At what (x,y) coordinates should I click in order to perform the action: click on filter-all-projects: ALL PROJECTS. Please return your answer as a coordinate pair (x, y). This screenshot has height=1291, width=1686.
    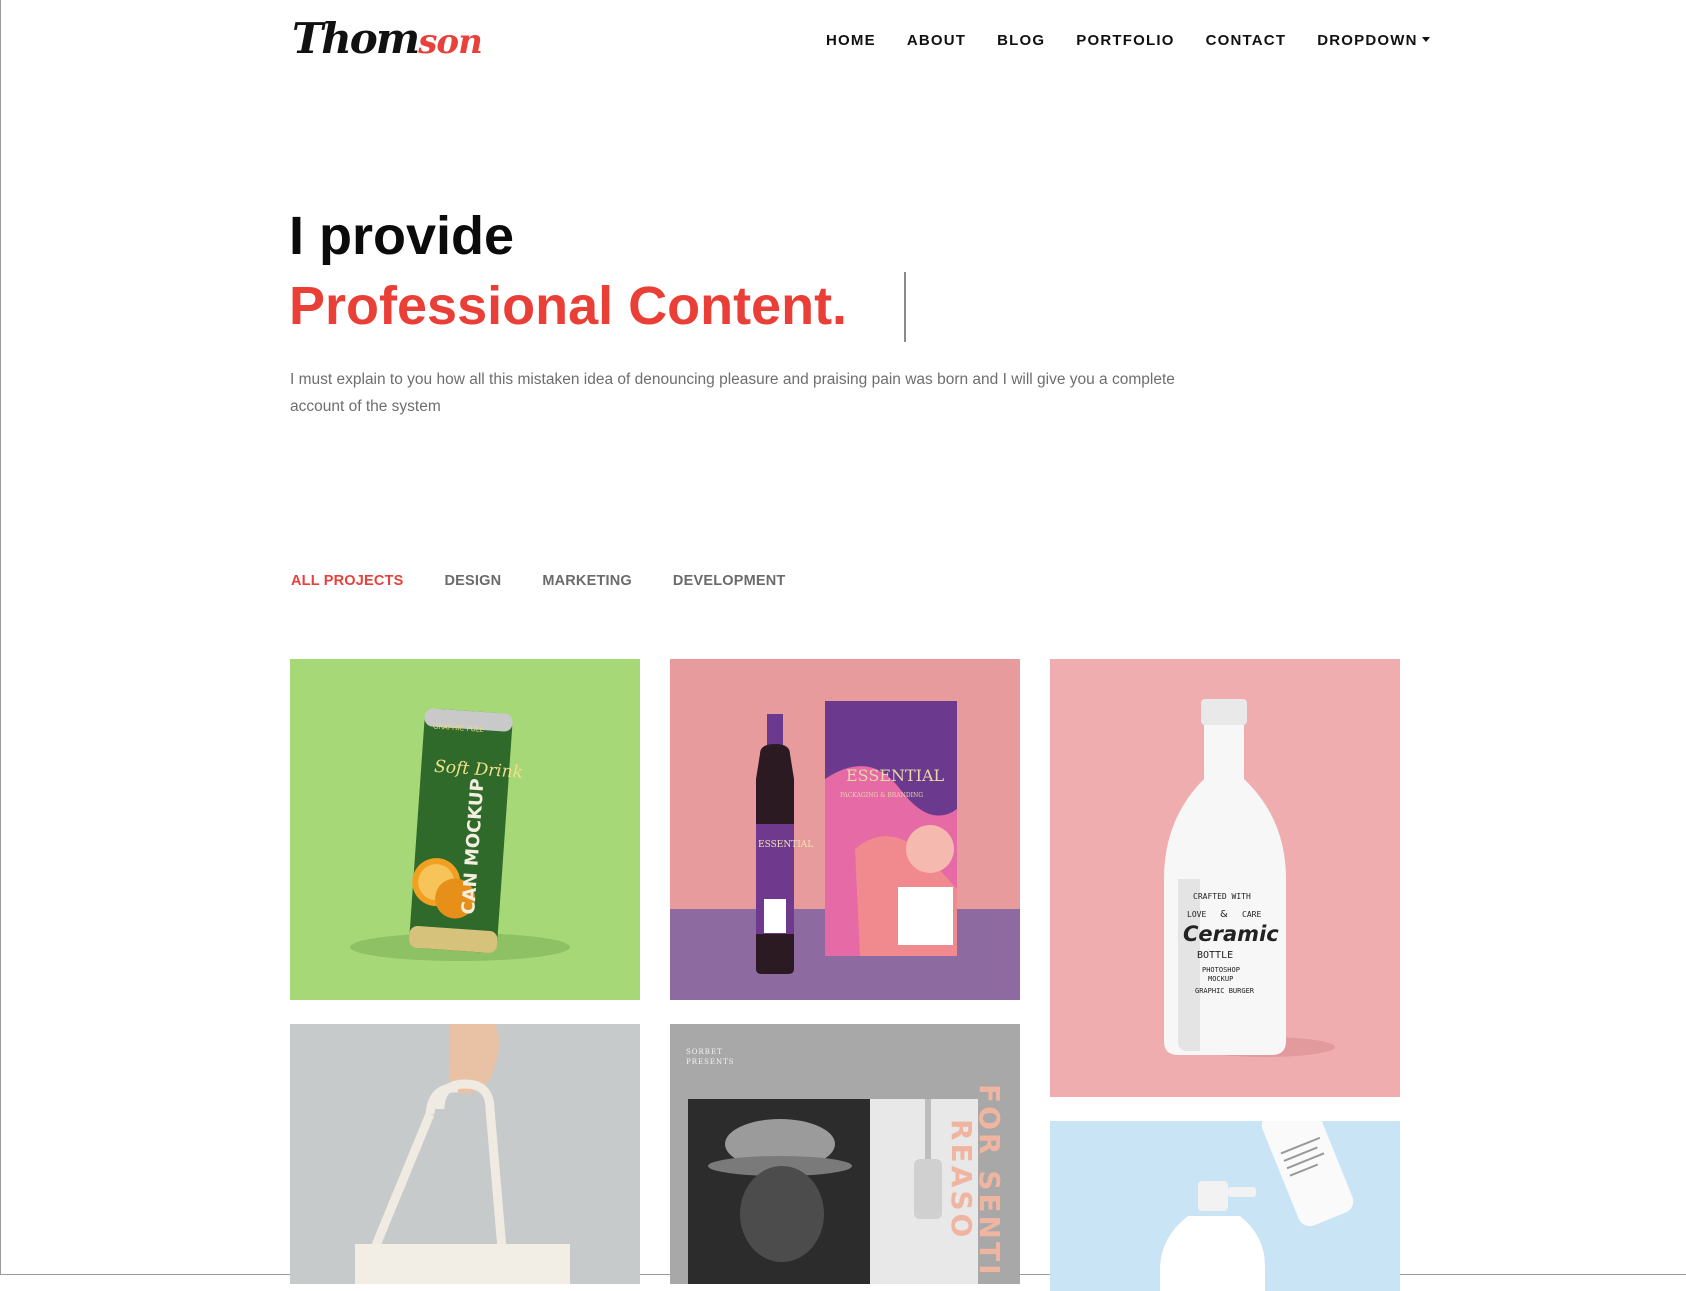
    Looking at the image, I should click on (347, 581).